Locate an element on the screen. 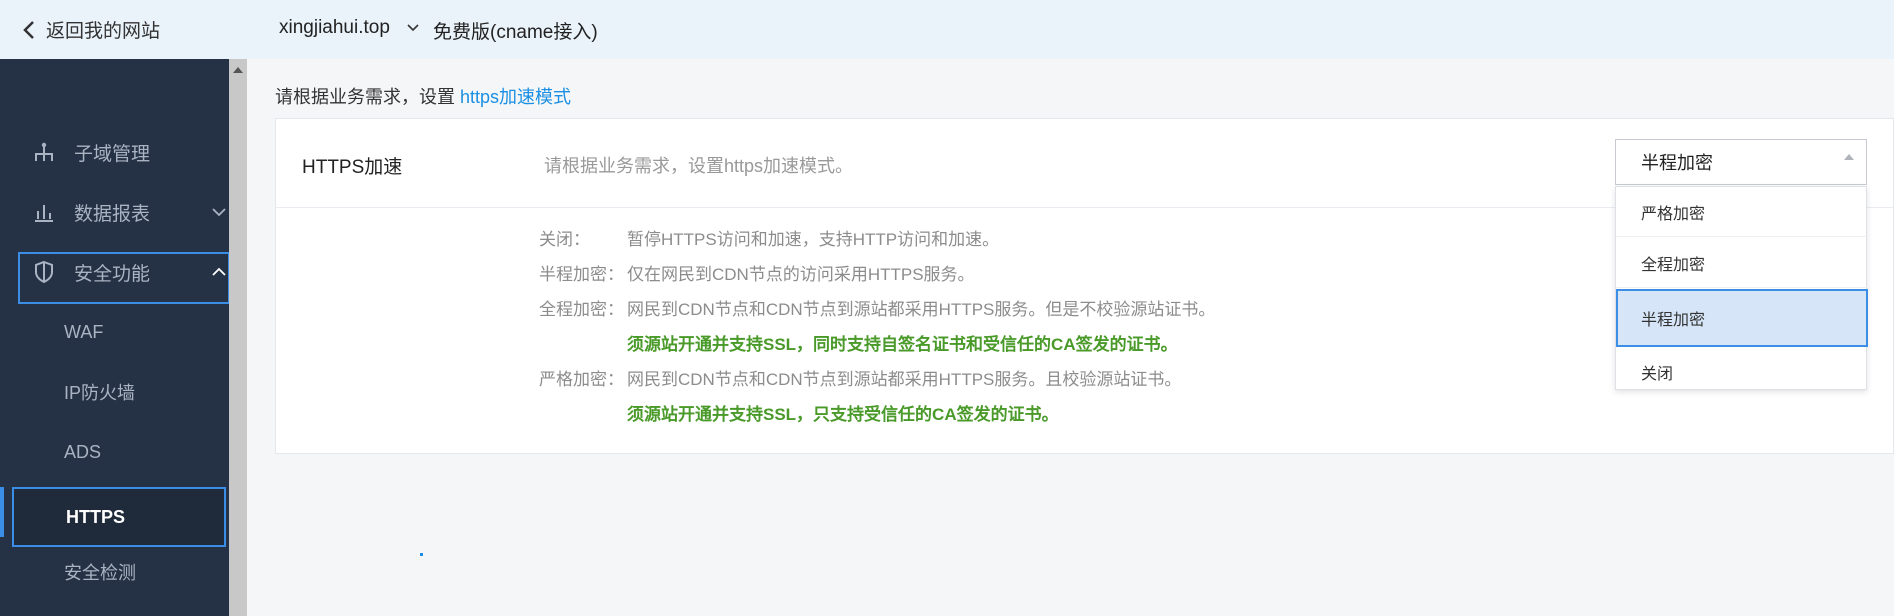 This screenshot has width=1894, height=616. option-strict: 严格加密 is located at coordinates (1742, 212).